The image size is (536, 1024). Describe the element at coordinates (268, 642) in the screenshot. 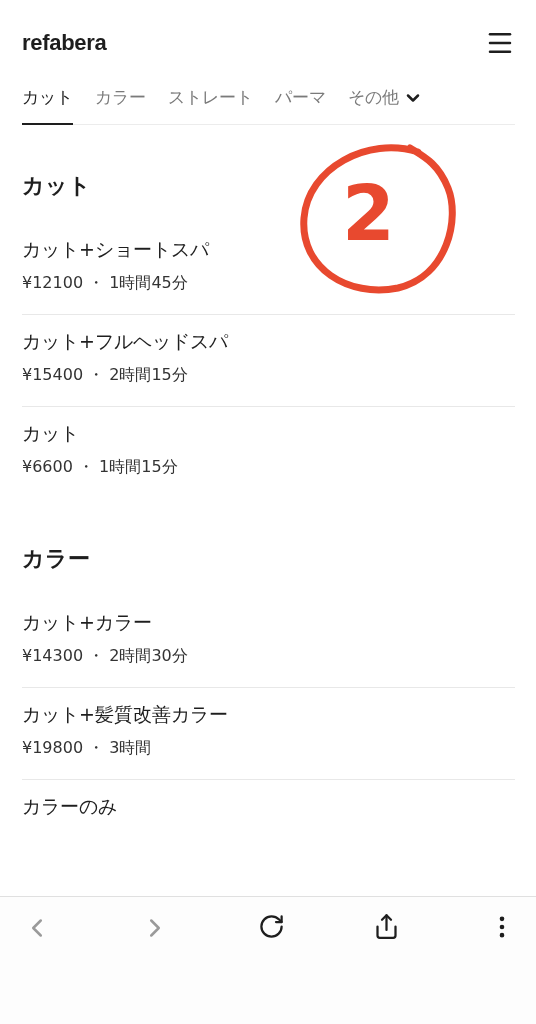

I see `menu-item: カット+カラー ¥14300 ・ 2時間30分` at that location.